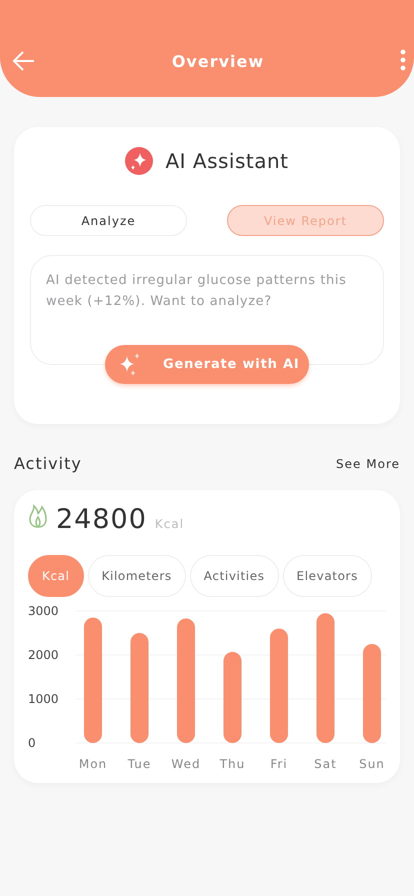 This screenshot has height=896, width=414. What do you see at coordinates (38, 516) in the screenshot?
I see `flame-icon` at bounding box center [38, 516].